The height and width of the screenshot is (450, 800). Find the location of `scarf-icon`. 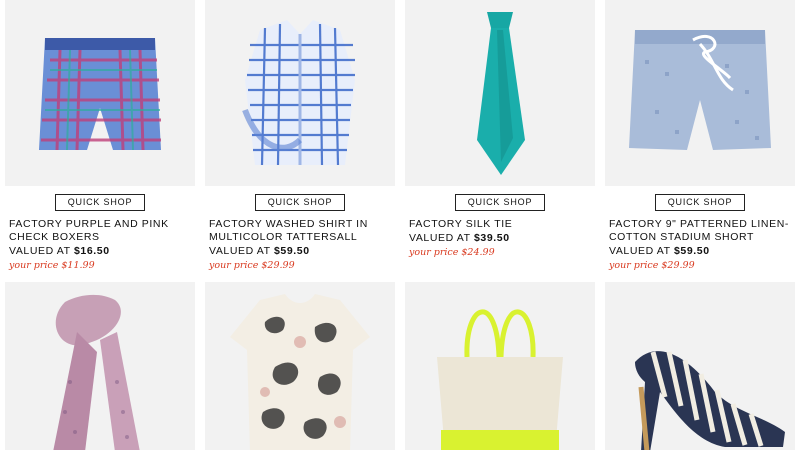

scarf-icon is located at coordinates (96, 372).